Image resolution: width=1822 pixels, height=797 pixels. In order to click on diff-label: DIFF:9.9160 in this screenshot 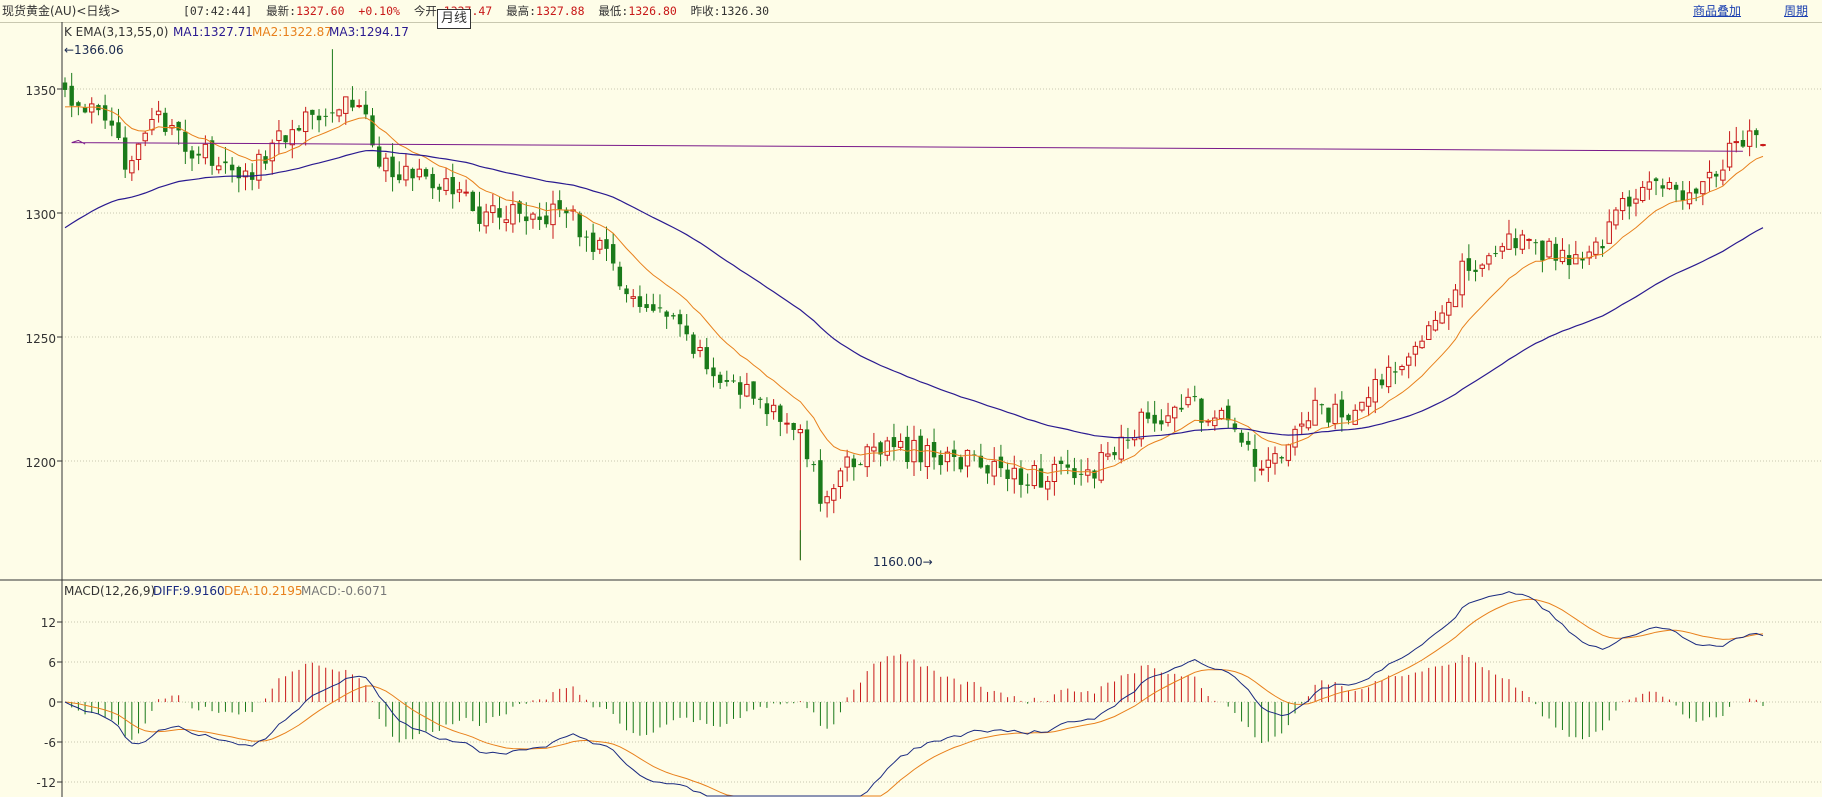, I will do `click(189, 591)`.